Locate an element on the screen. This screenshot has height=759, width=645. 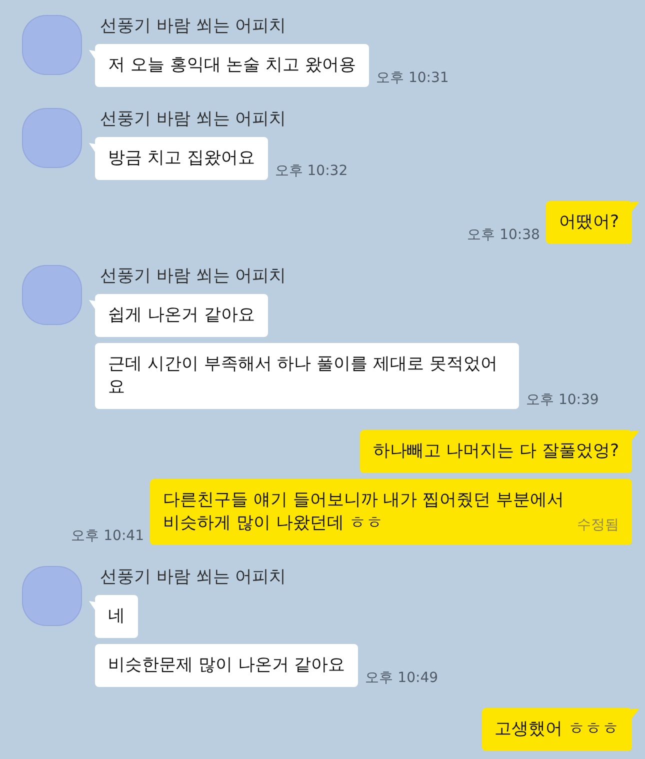
message-text: 방금 치고 집왔어요 is located at coordinates (181, 158).